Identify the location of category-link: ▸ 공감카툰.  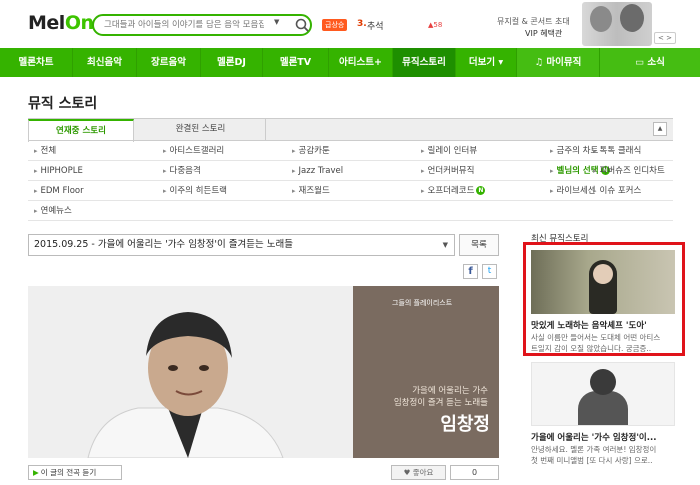
(350, 150).